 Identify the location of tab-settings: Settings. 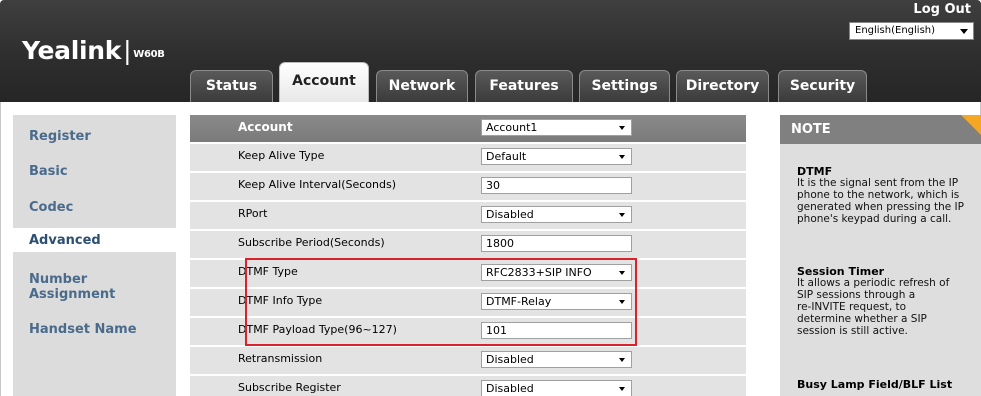
(624, 86).